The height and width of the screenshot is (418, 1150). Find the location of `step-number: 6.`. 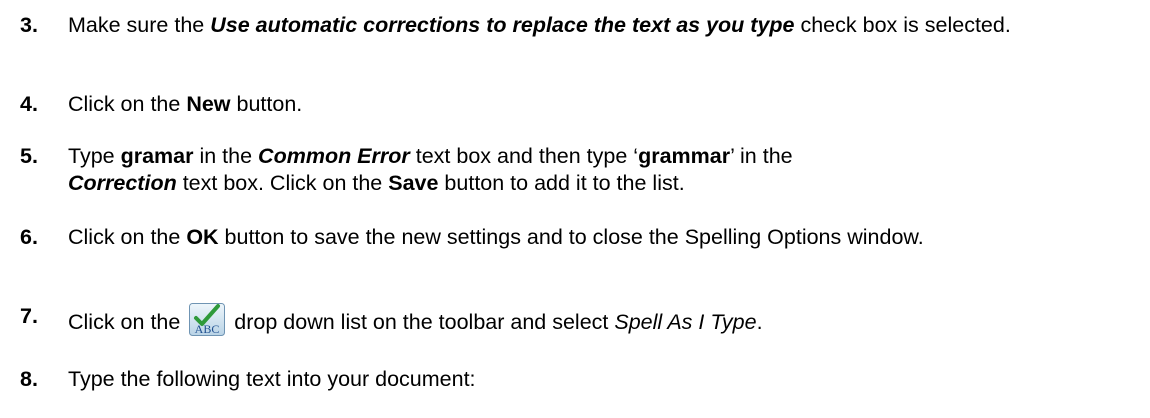

step-number: 6. is located at coordinates (29, 237).